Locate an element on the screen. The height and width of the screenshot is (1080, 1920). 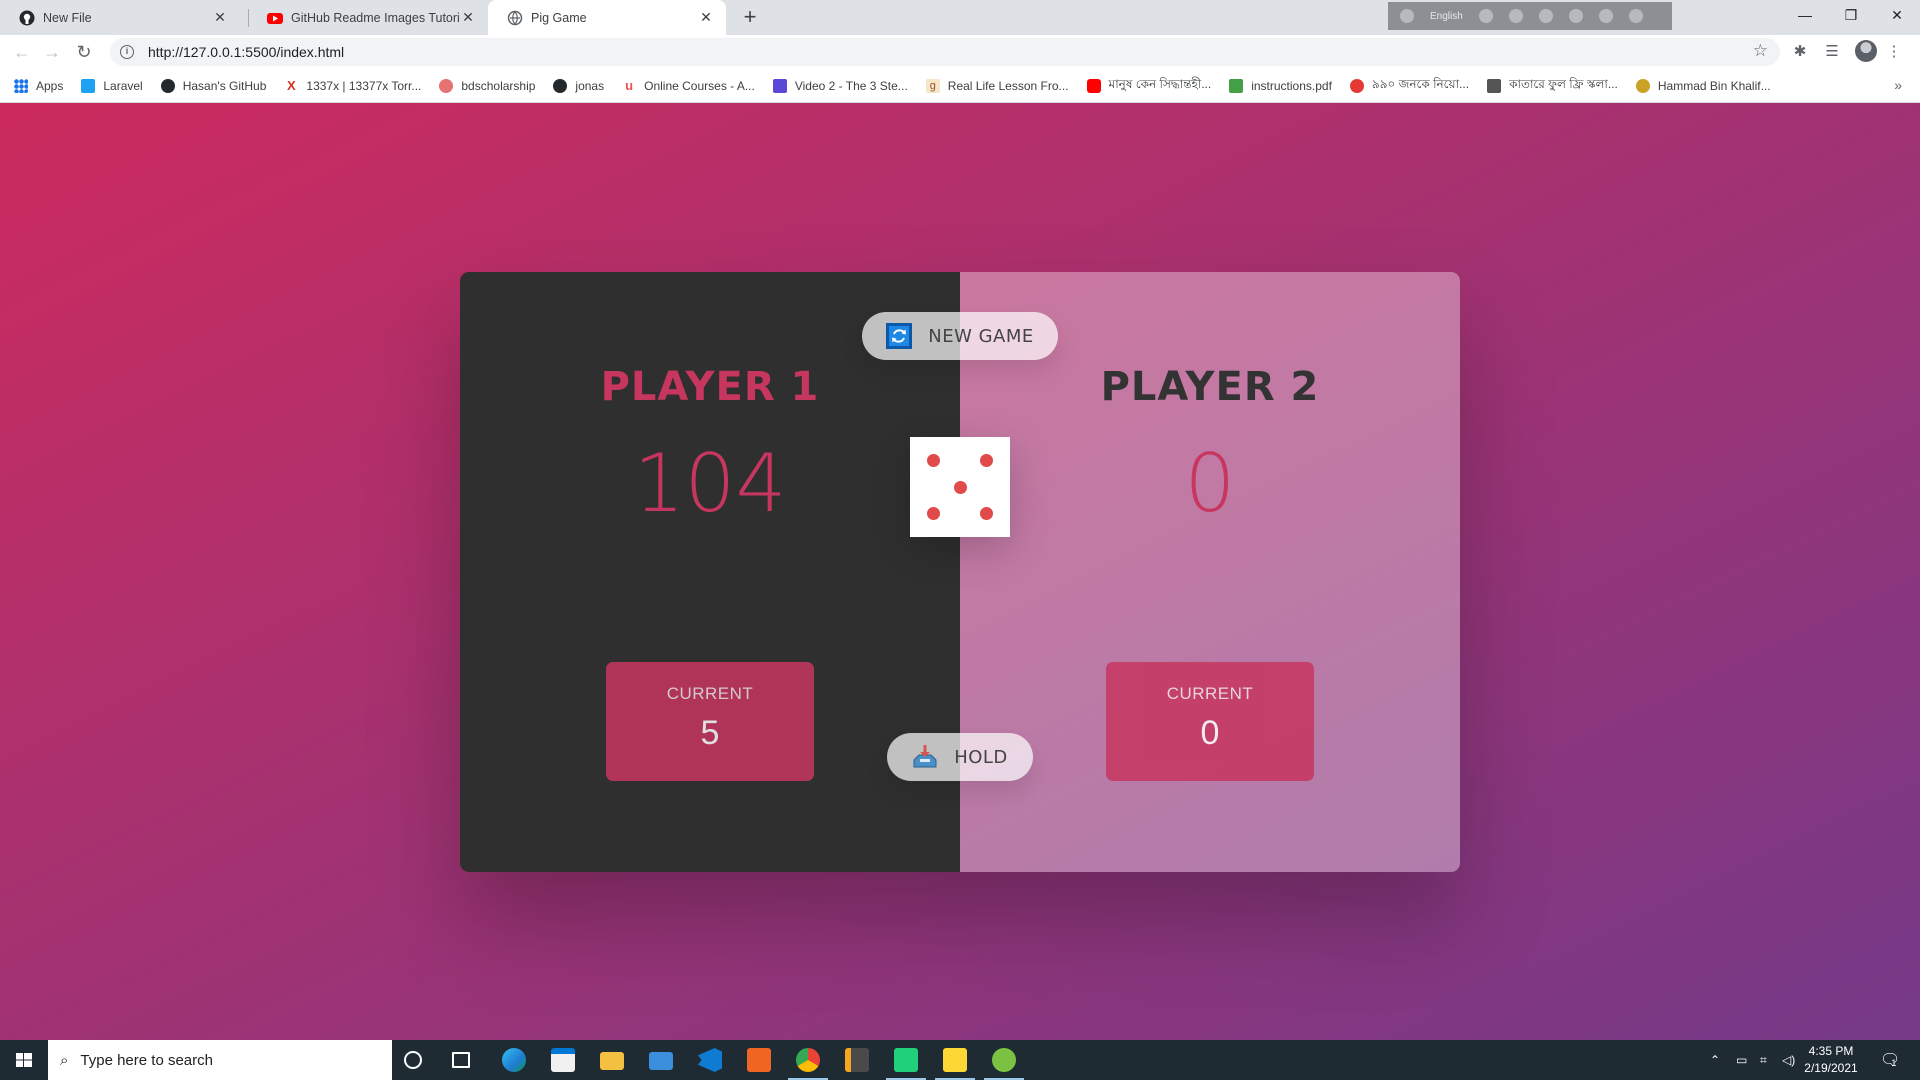
github-icon is located at coordinates (27, 17).